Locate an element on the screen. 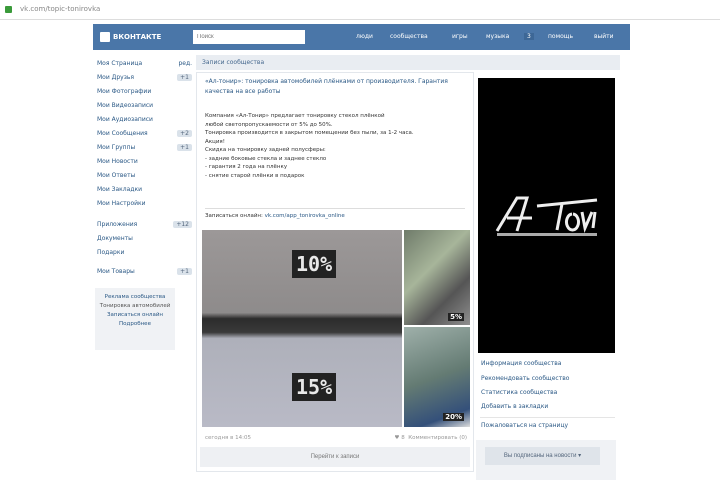 The width and height of the screenshot is (720, 480). subscription-button: Вы подписаны на новости ▾ is located at coordinates (542, 456).